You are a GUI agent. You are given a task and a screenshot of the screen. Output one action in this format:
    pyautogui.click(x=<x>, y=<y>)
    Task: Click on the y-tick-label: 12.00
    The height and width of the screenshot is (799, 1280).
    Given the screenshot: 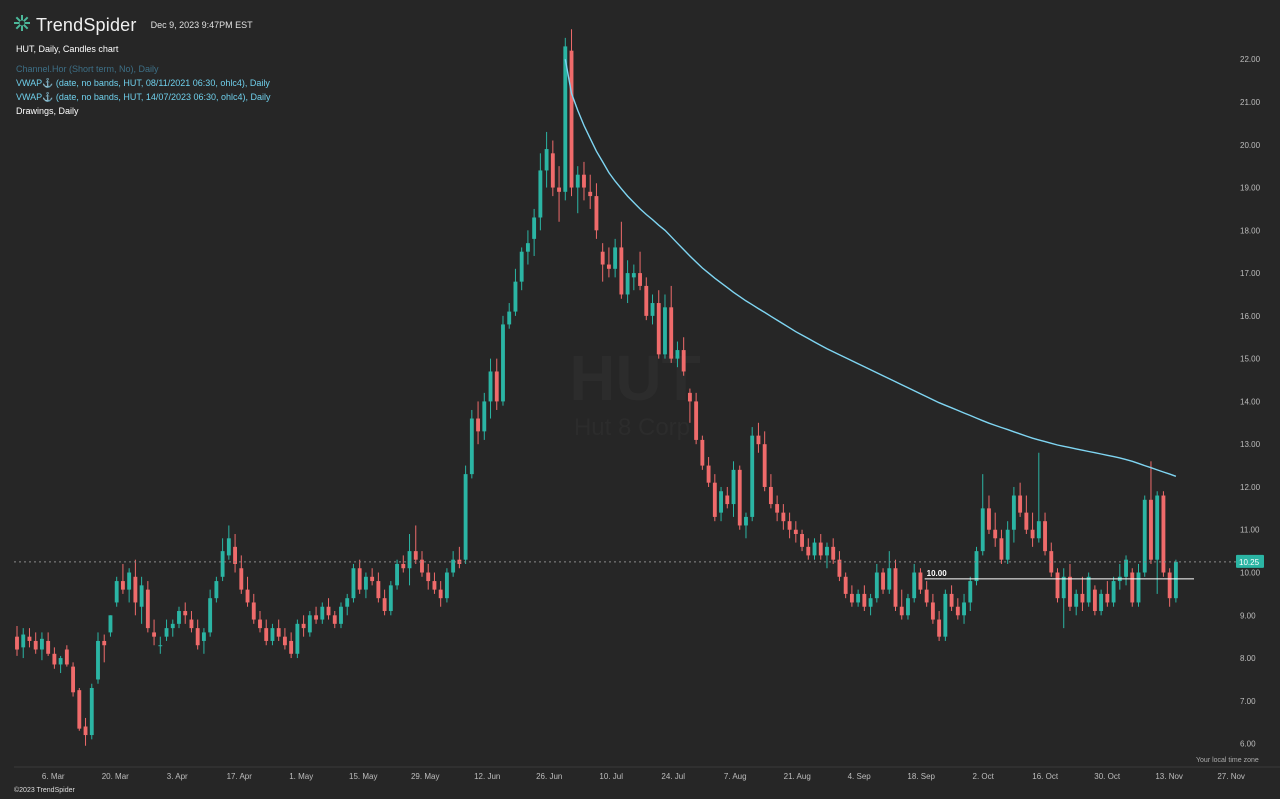 What is the action you would take?
    pyautogui.click(x=1250, y=487)
    